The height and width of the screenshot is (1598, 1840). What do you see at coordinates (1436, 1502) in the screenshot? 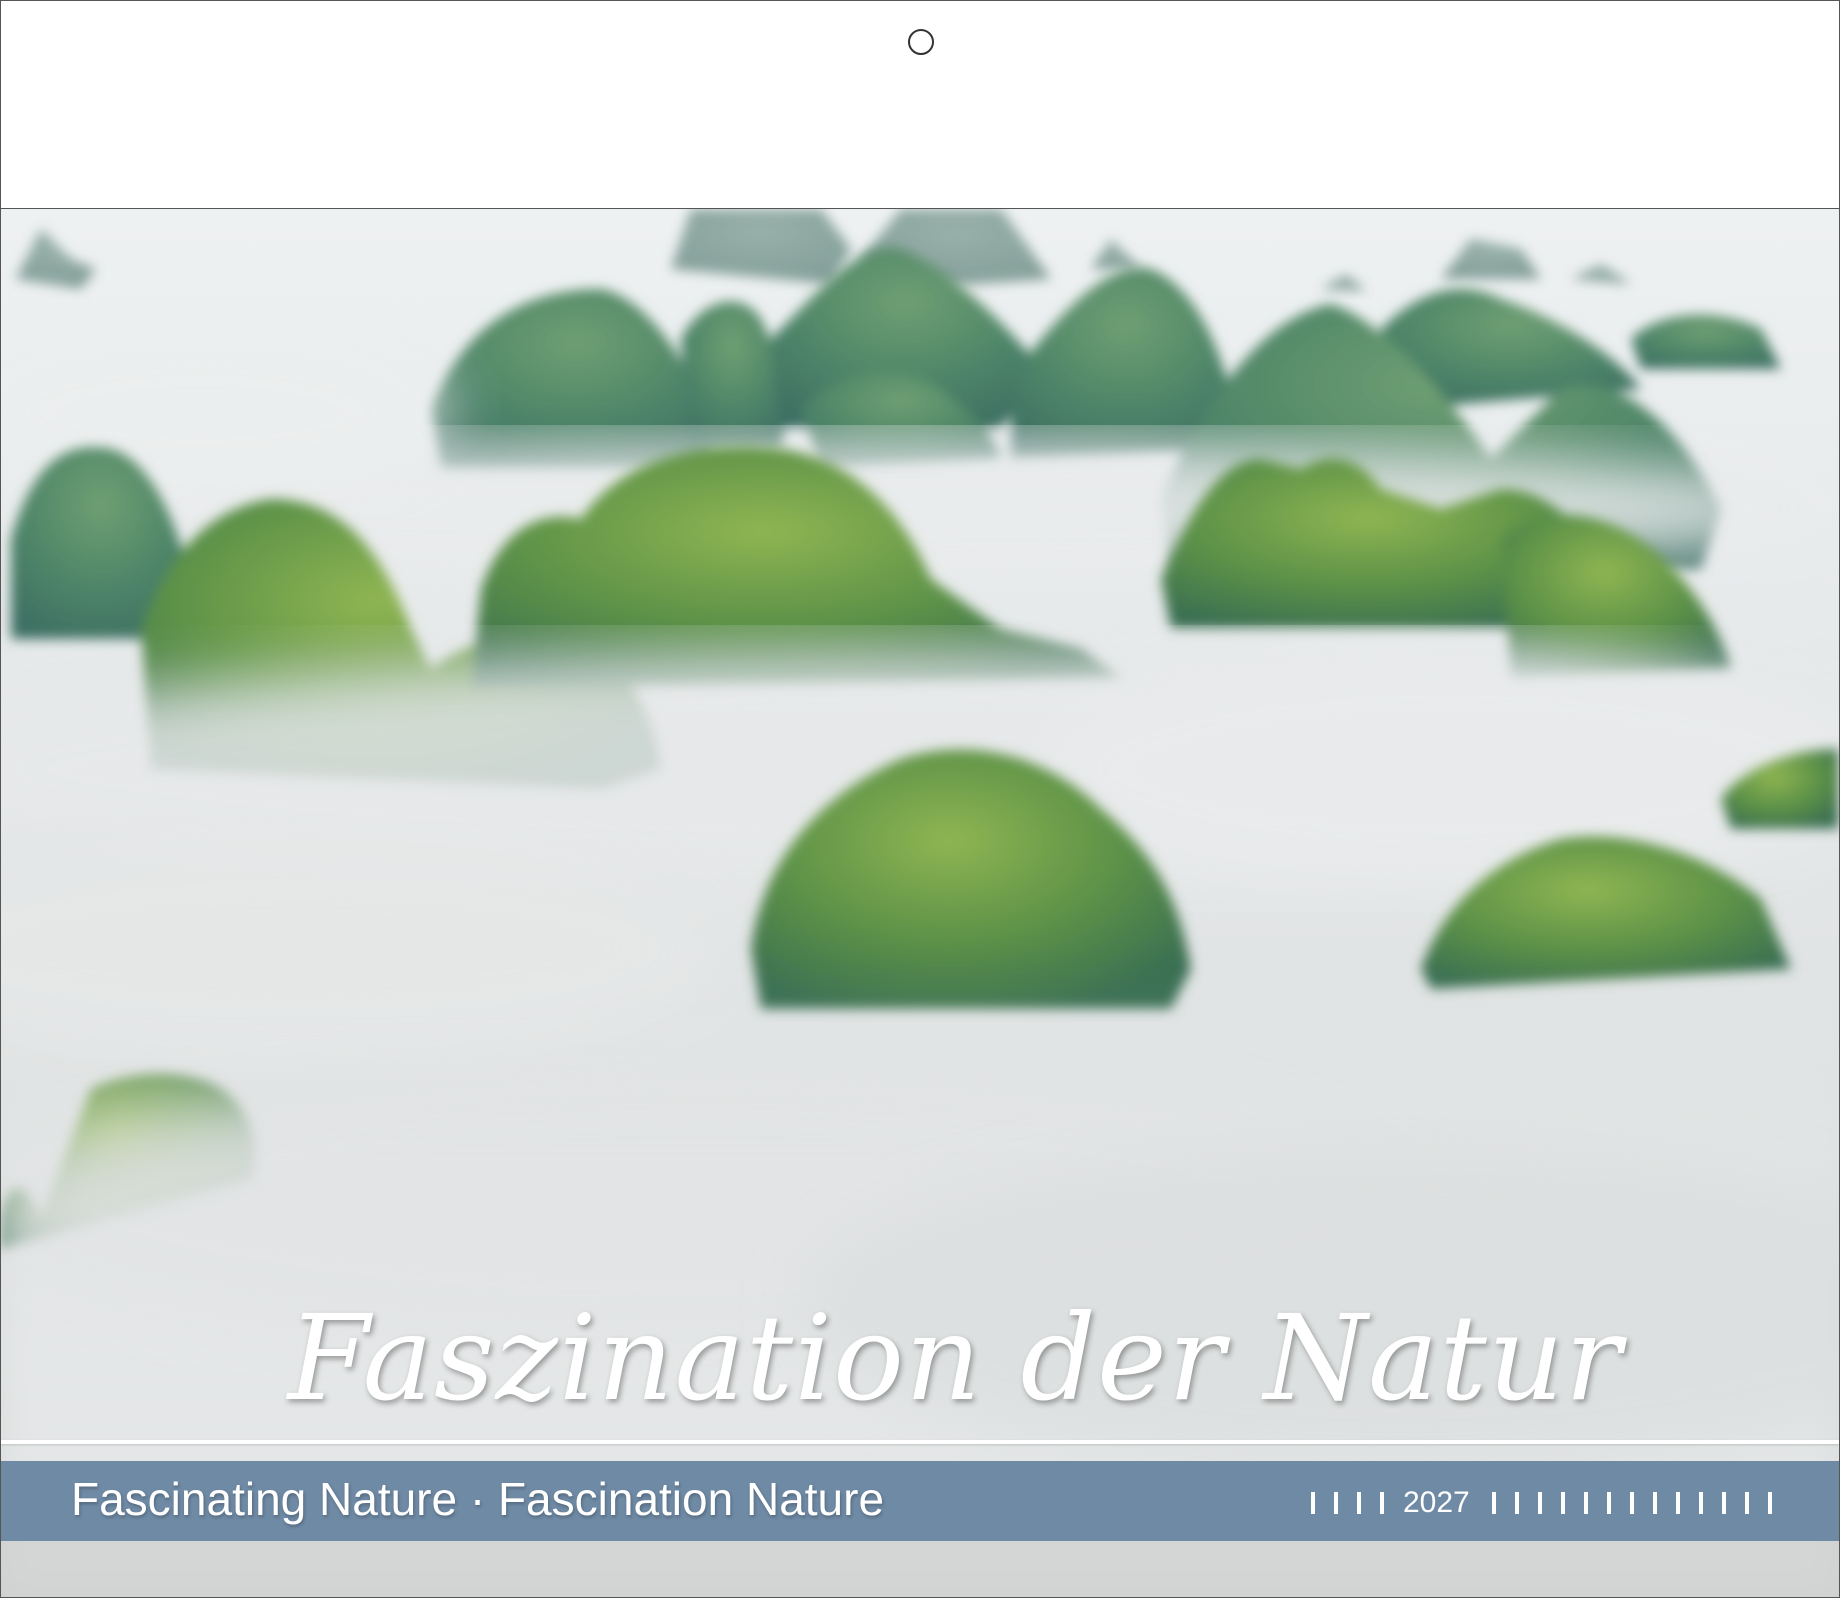
I see `year-label: 2027` at bounding box center [1436, 1502].